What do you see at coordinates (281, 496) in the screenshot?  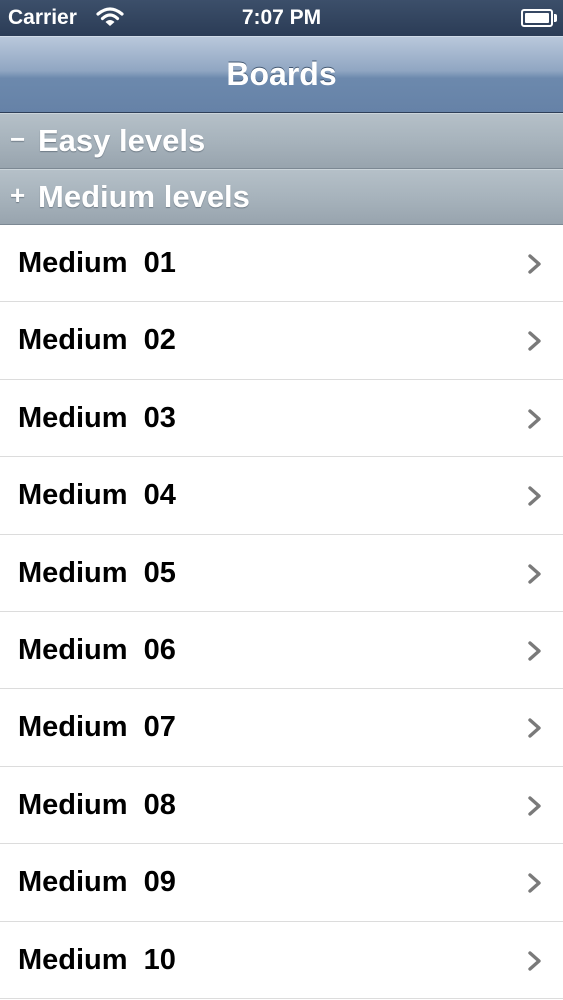 I see `list-item: Medium 04` at bounding box center [281, 496].